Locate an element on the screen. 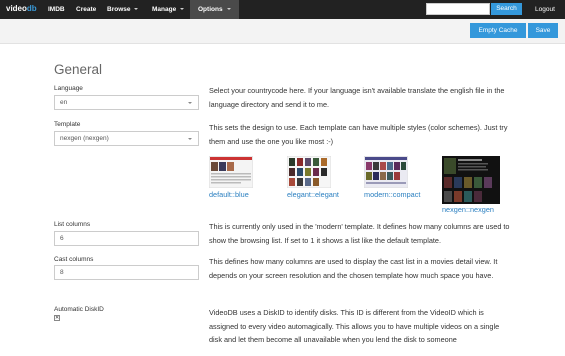 The height and width of the screenshot is (356, 565). brand-logo: videodb is located at coordinates (21, 8).